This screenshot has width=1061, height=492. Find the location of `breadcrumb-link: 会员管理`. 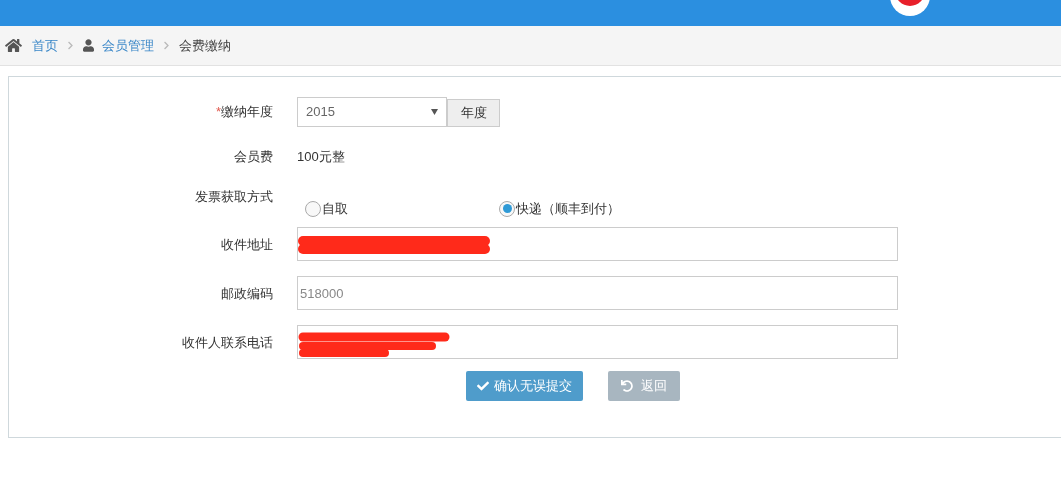

breadcrumb-link: 会员管理 is located at coordinates (128, 45).